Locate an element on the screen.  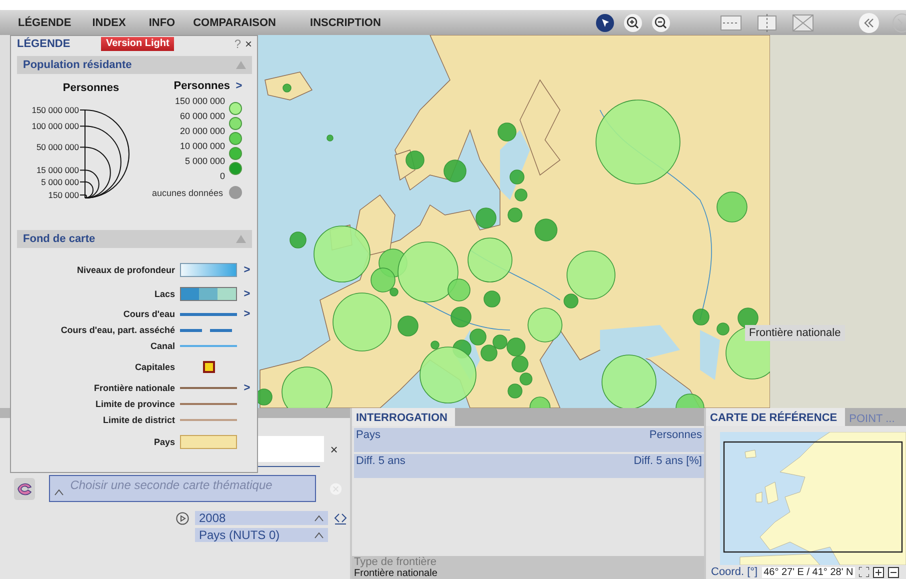
panel-tab: CARTE DE RÉFÉRENCE is located at coordinates (776, 417).